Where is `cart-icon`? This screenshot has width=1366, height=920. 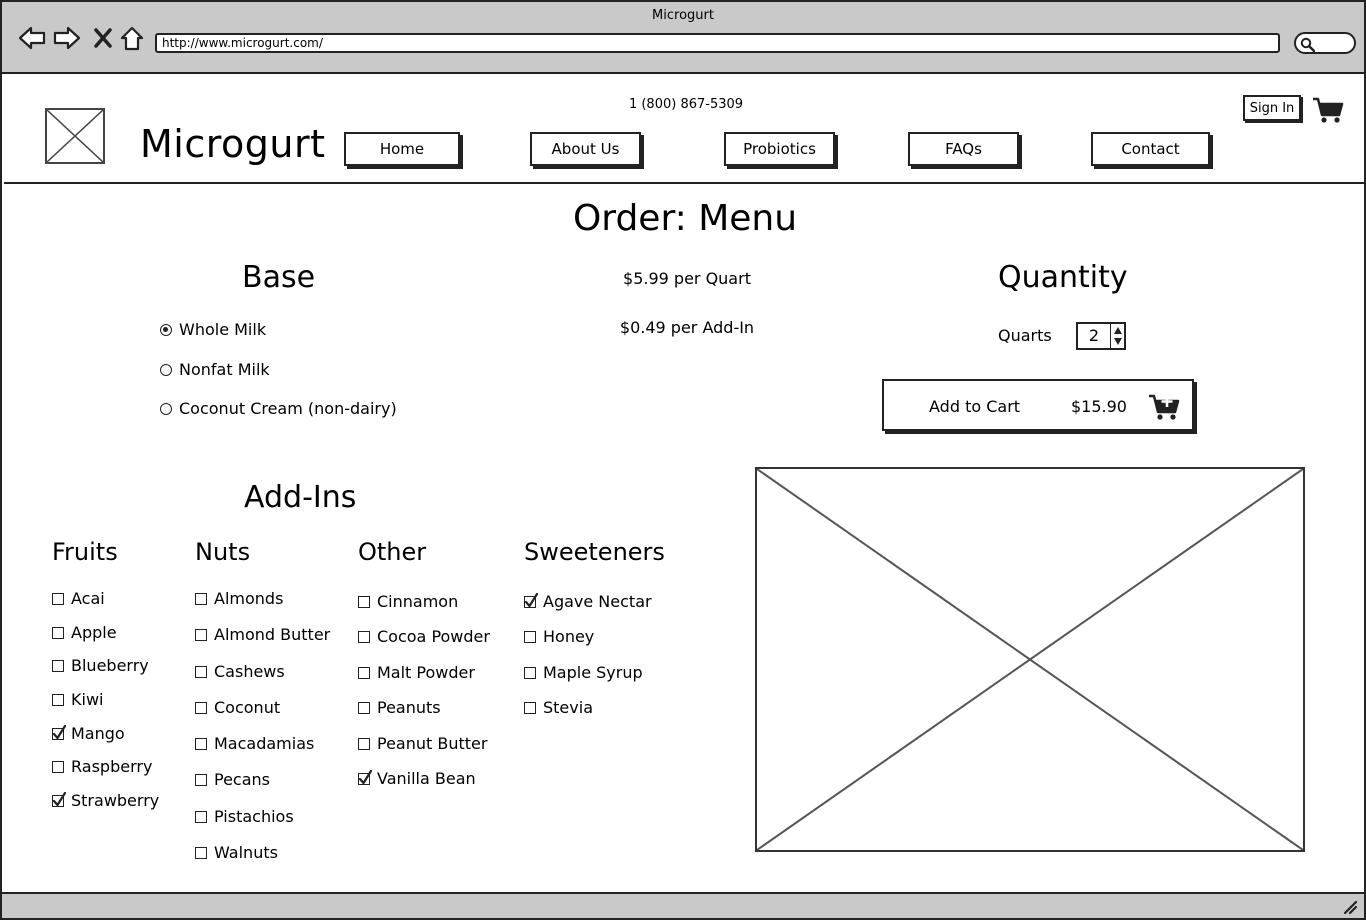 cart-icon is located at coordinates (1328, 112).